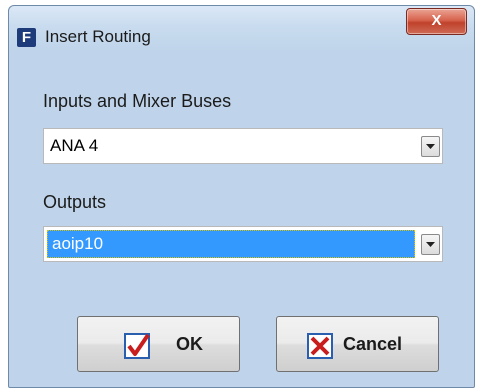  What do you see at coordinates (189, 344) in the screenshot?
I see `ok-label: OK` at bounding box center [189, 344].